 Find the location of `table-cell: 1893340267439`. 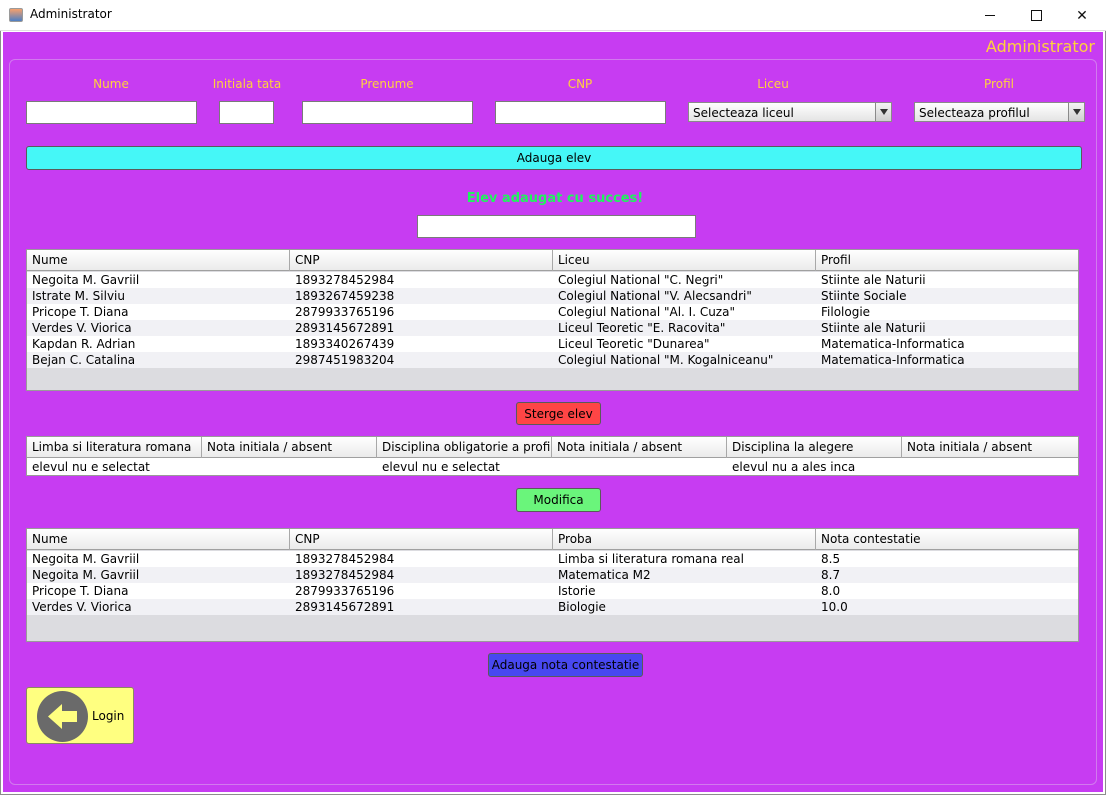

table-cell: 1893340267439 is located at coordinates (345, 344).